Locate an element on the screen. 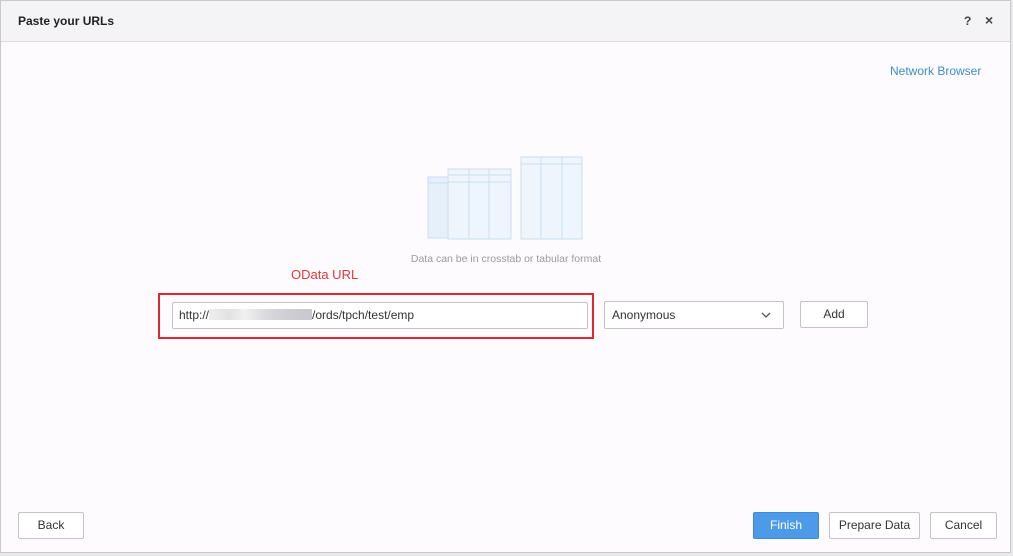 This screenshot has height=556, width=1013. cancel-button: Cancel is located at coordinates (963, 525).